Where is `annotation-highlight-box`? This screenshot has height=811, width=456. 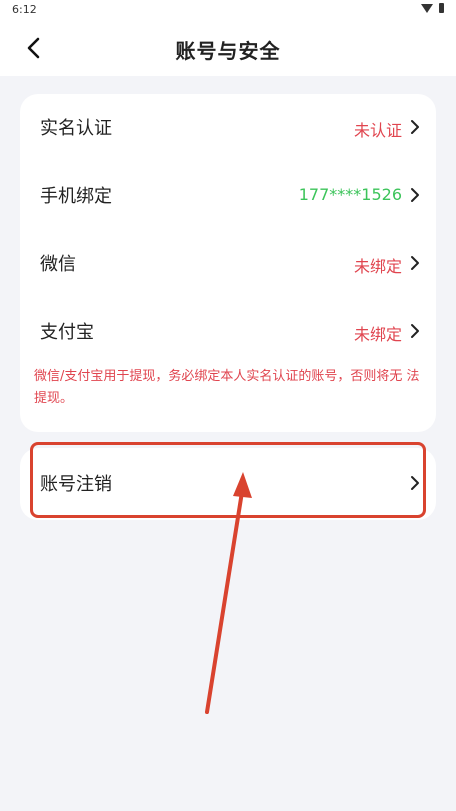 annotation-highlight-box is located at coordinates (228, 480).